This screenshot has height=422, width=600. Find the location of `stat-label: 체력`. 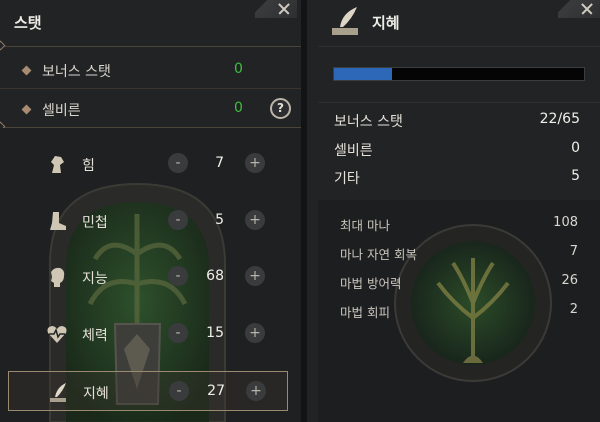

stat-label: 체력 is located at coordinates (95, 336).